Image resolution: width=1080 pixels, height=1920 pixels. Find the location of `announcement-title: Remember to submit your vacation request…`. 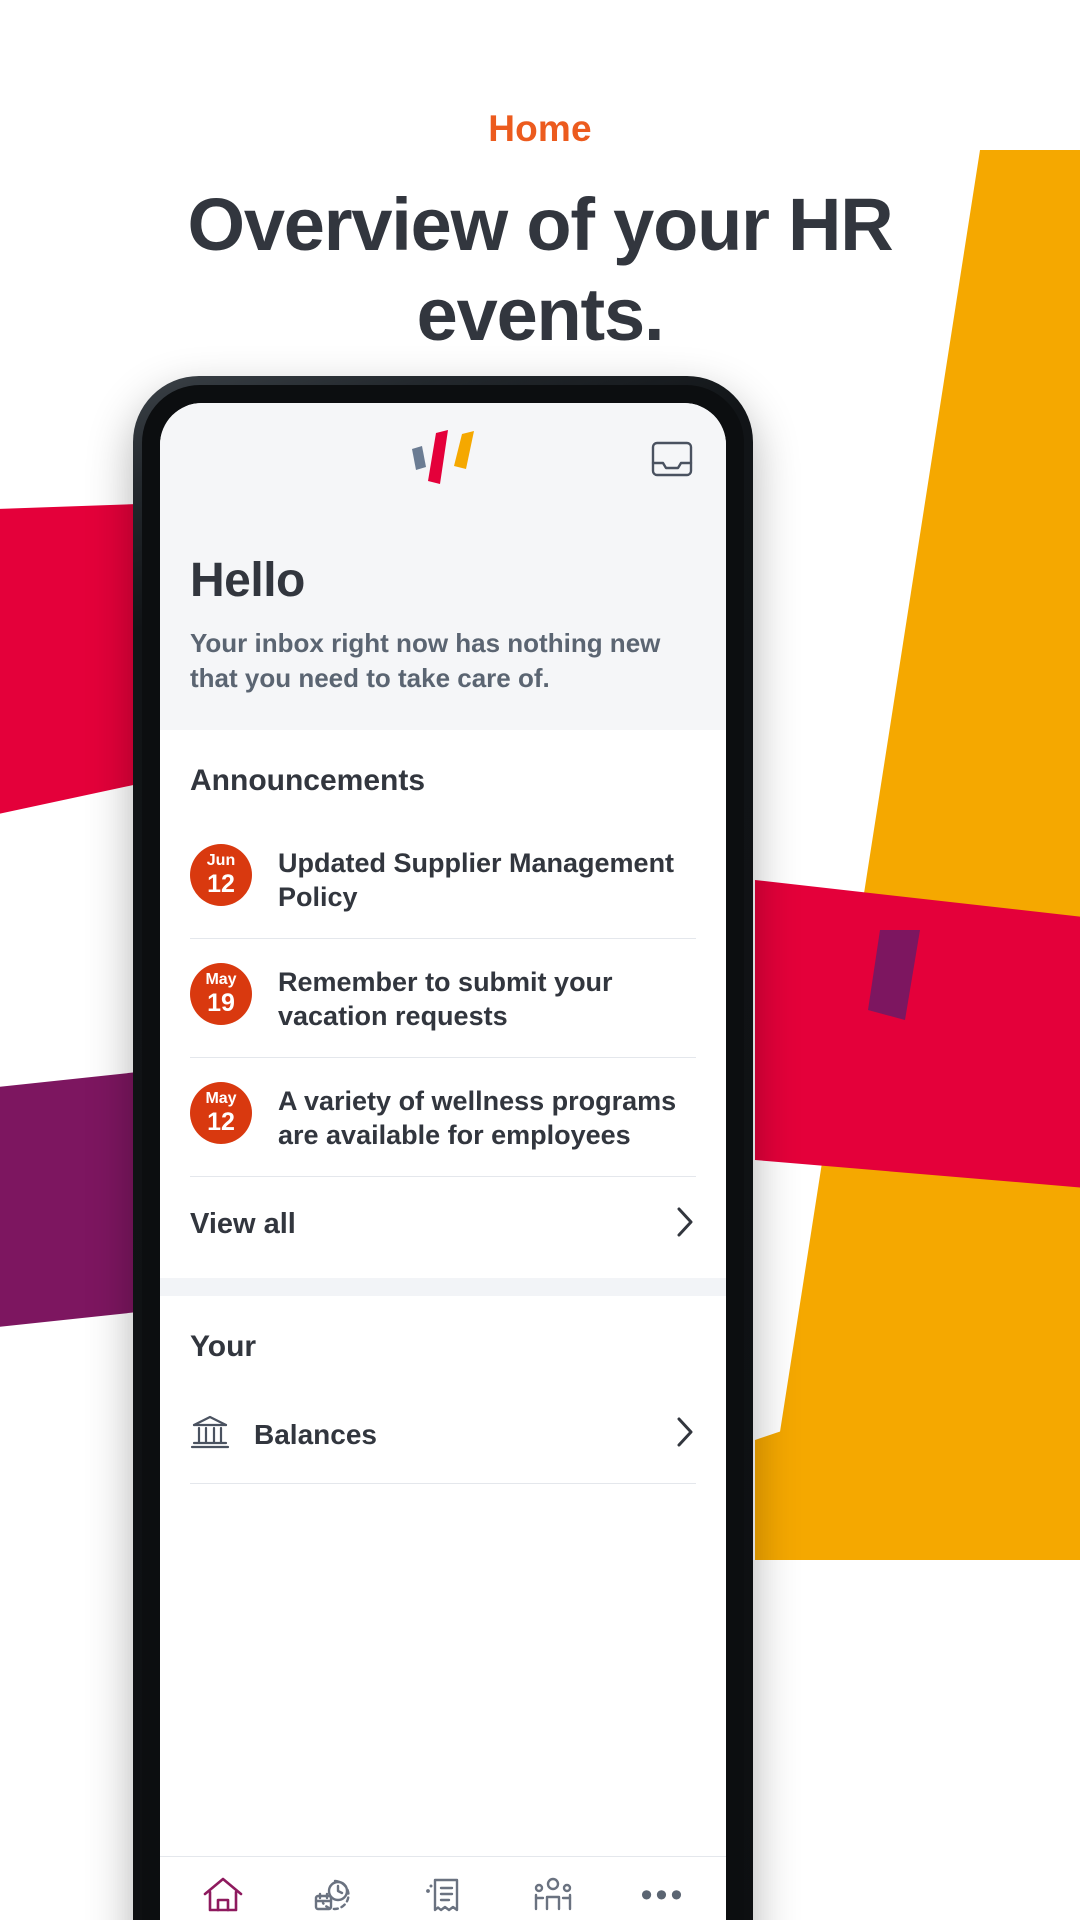

announcement-title: Remember to submit your vacation request… is located at coordinates (445, 999).